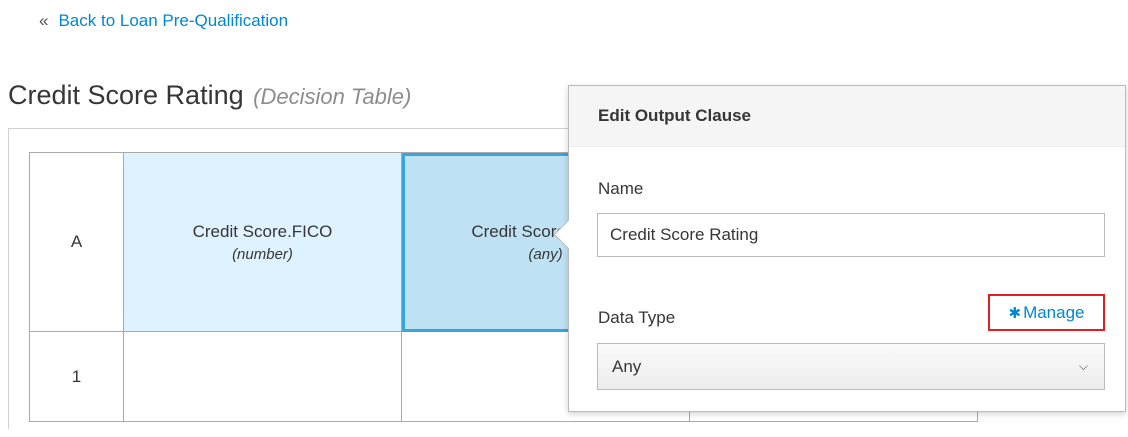 The height and width of the screenshot is (437, 1128). I want to click on data-type-label: Data Type, so click(637, 317).